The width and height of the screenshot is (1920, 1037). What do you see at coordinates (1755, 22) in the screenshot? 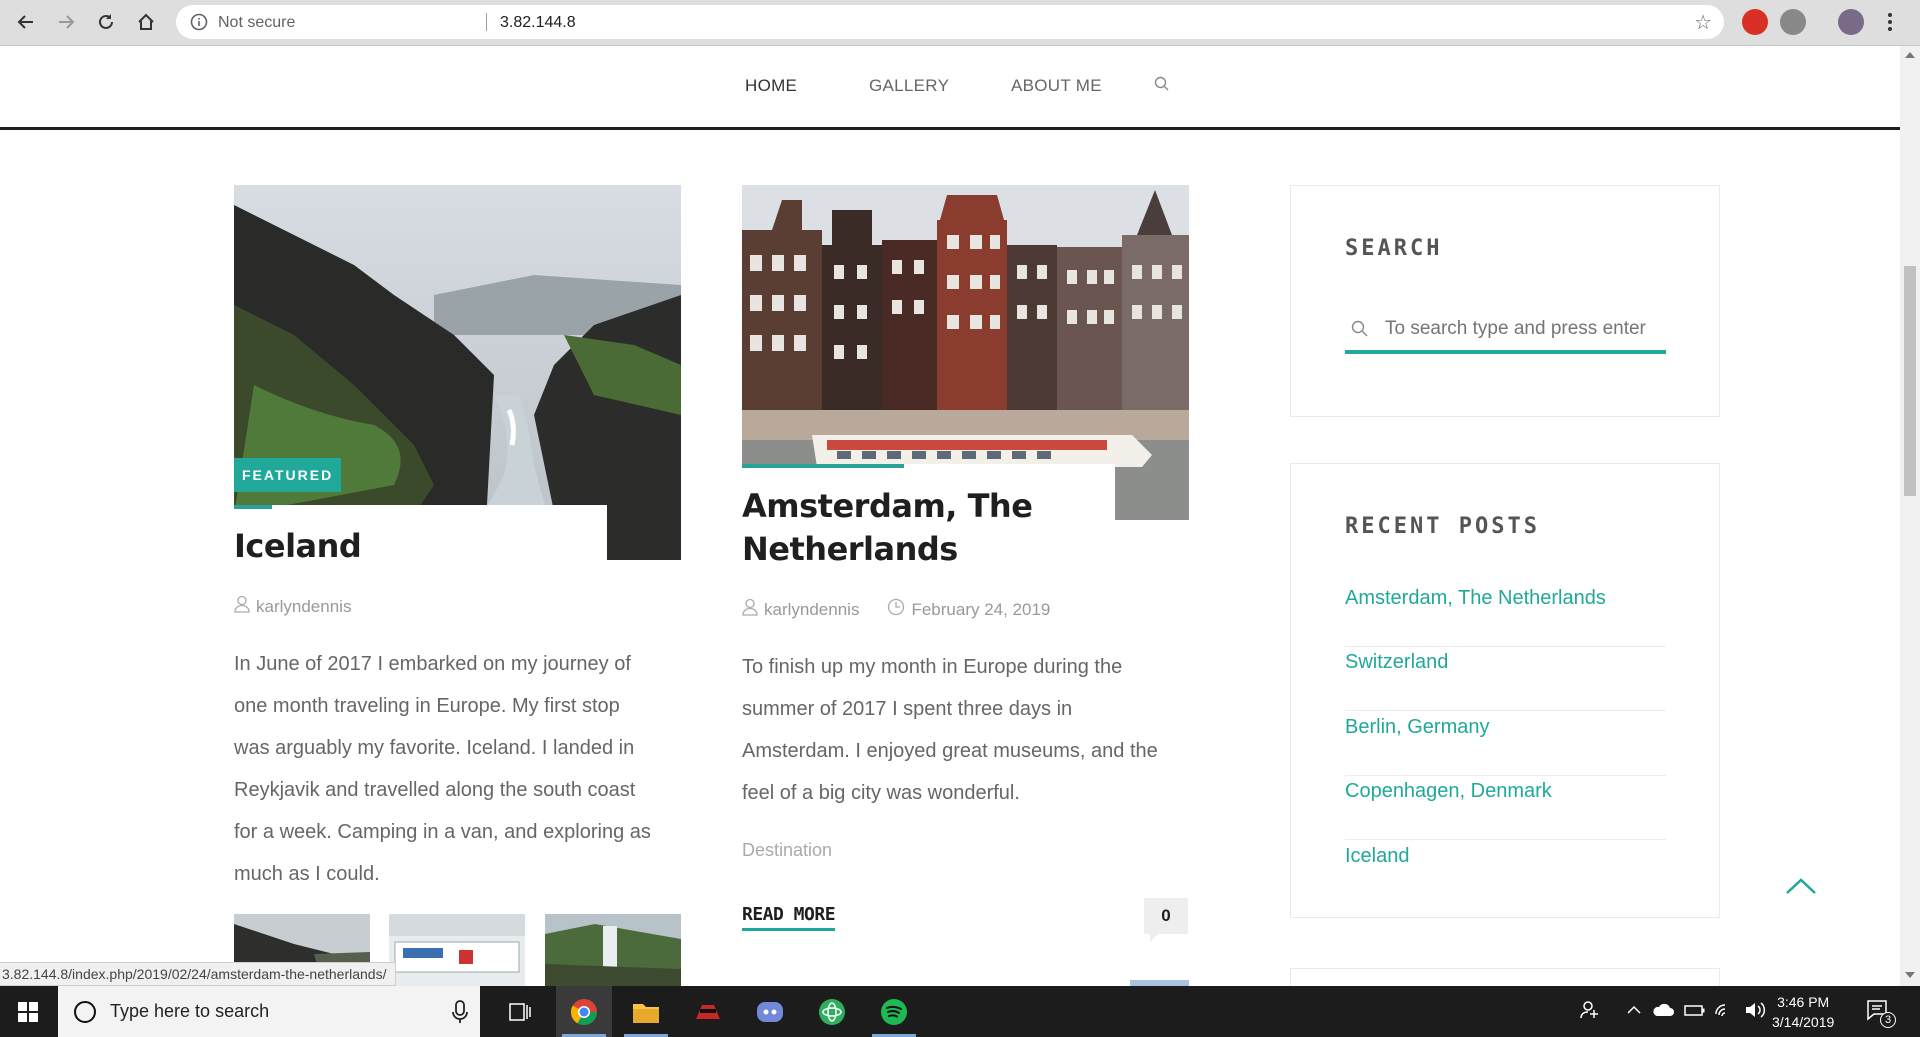
I see `extension-adblock-icon` at bounding box center [1755, 22].